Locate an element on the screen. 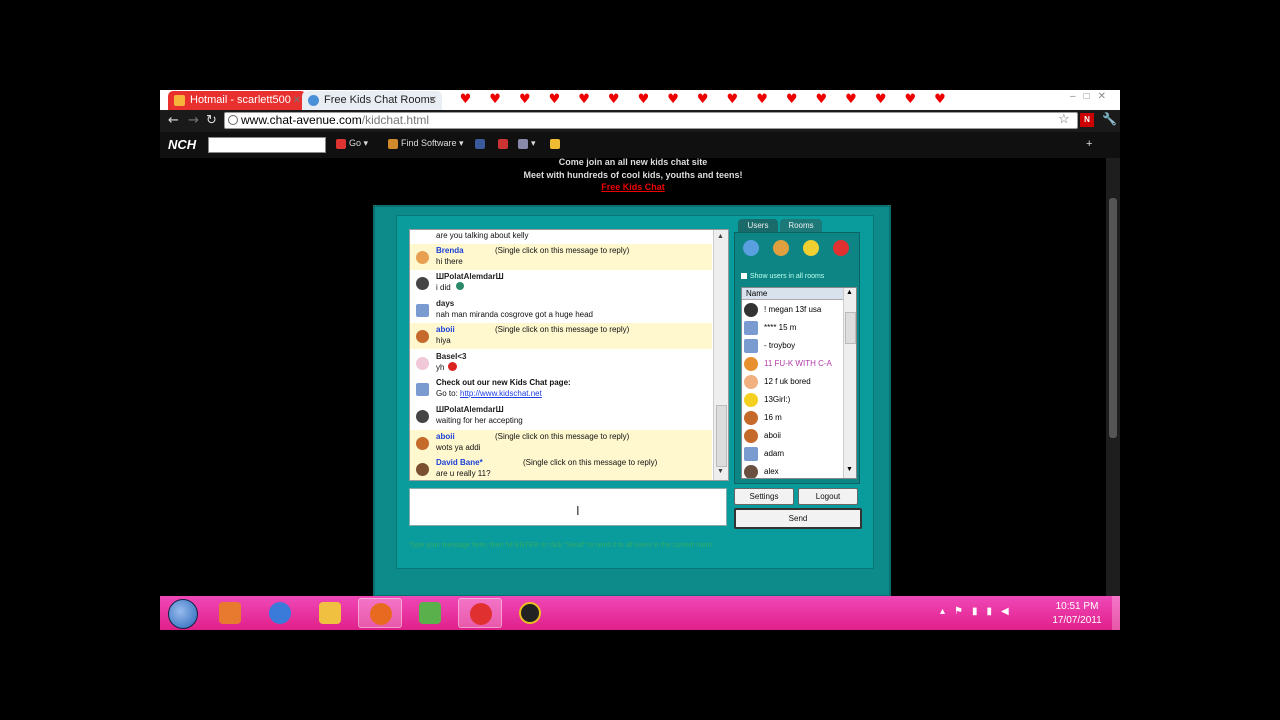  message-item: ШPolatAlemdarШ i did is located at coordinates (561, 283).